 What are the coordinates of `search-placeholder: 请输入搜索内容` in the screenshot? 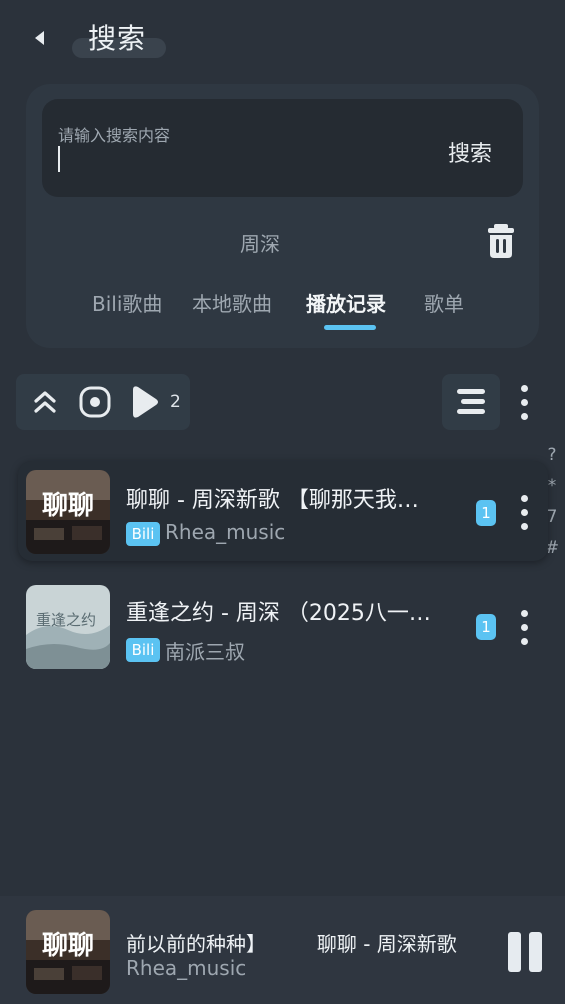 It's located at (114, 135).